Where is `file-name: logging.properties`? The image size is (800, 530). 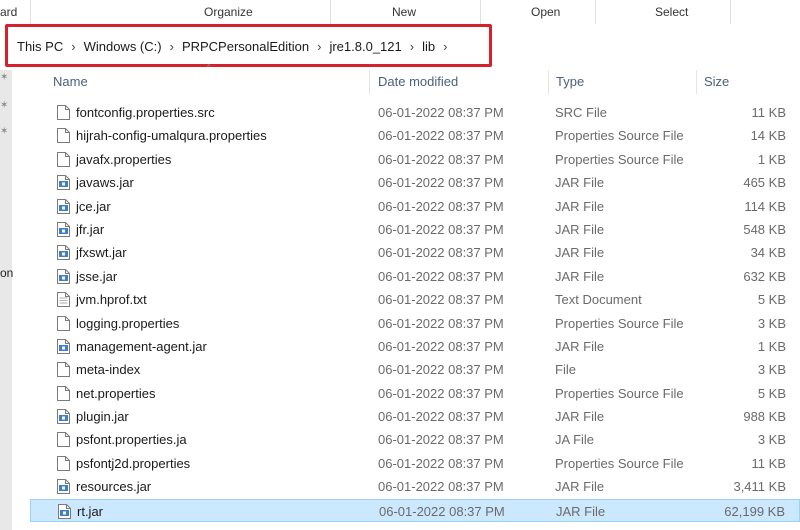 file-name: logging.properties is located at coordinates (128, 323).